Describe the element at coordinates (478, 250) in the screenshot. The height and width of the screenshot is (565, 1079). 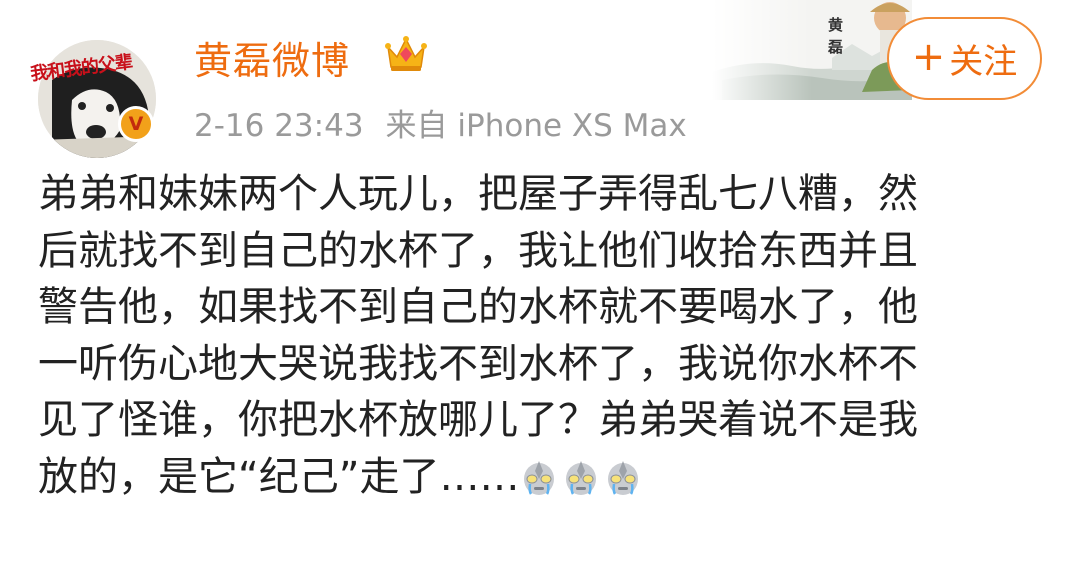
I see `post-text-line: 后就找不到自己的水杯了，我让他们收拾东西并且` at that location.